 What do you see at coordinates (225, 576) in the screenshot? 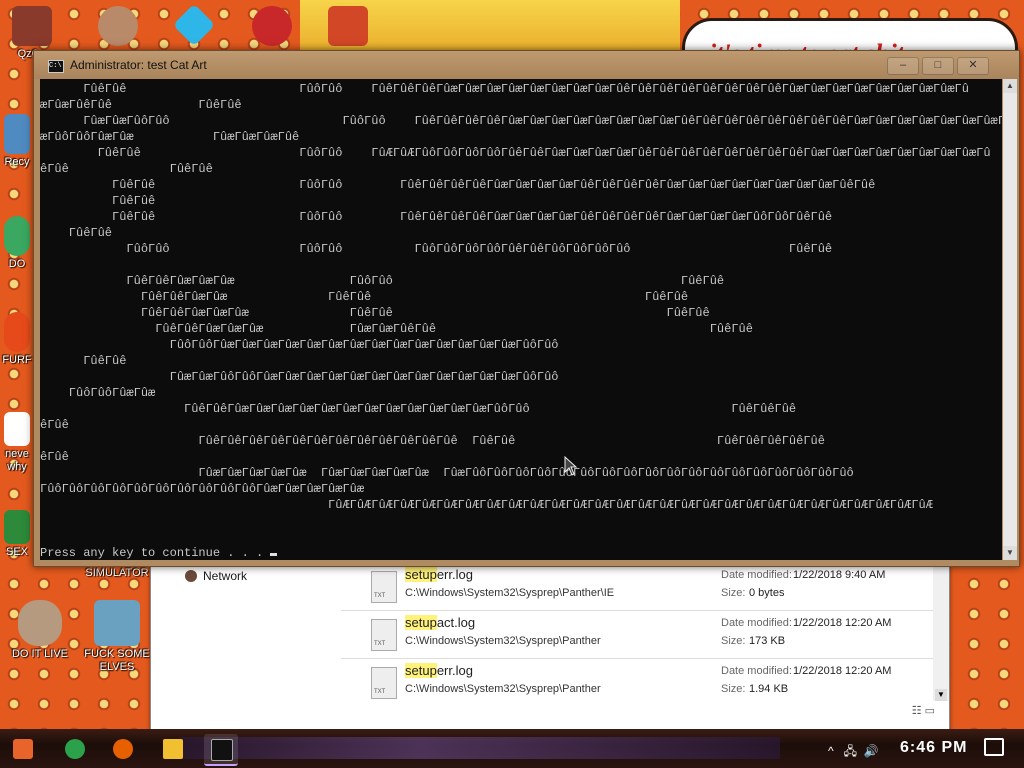
I see `nav-item-network: Network` at bounding box center [225, 576].